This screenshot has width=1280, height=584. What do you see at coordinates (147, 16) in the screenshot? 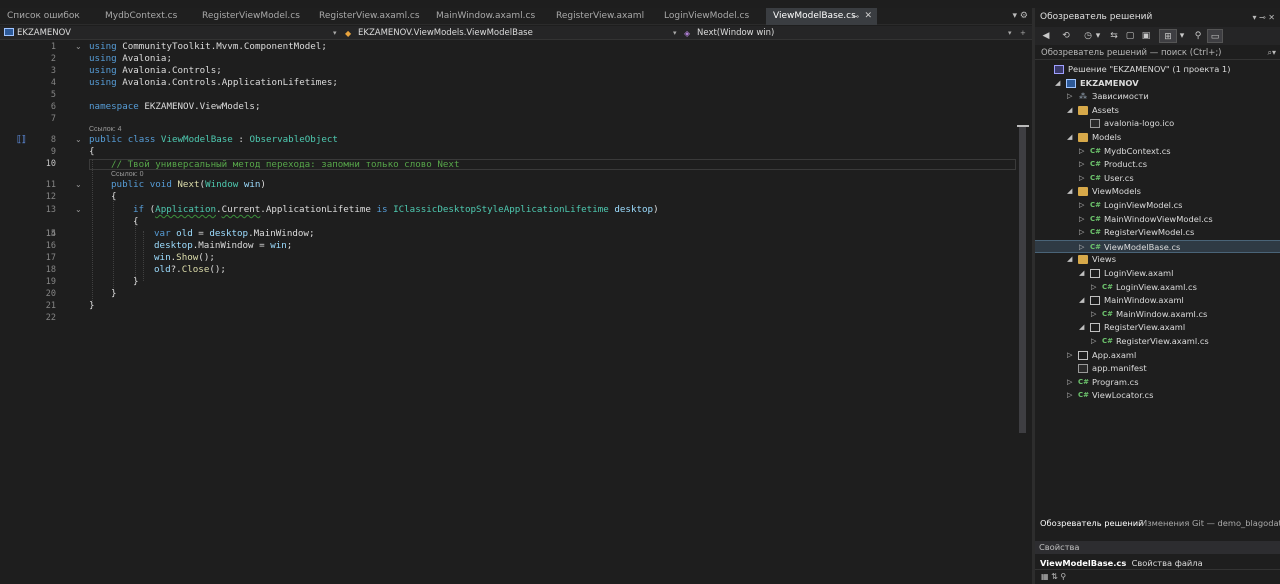
I see `tab-mydbcontext: MydbContext.cs` at bounding box center [147, 16].